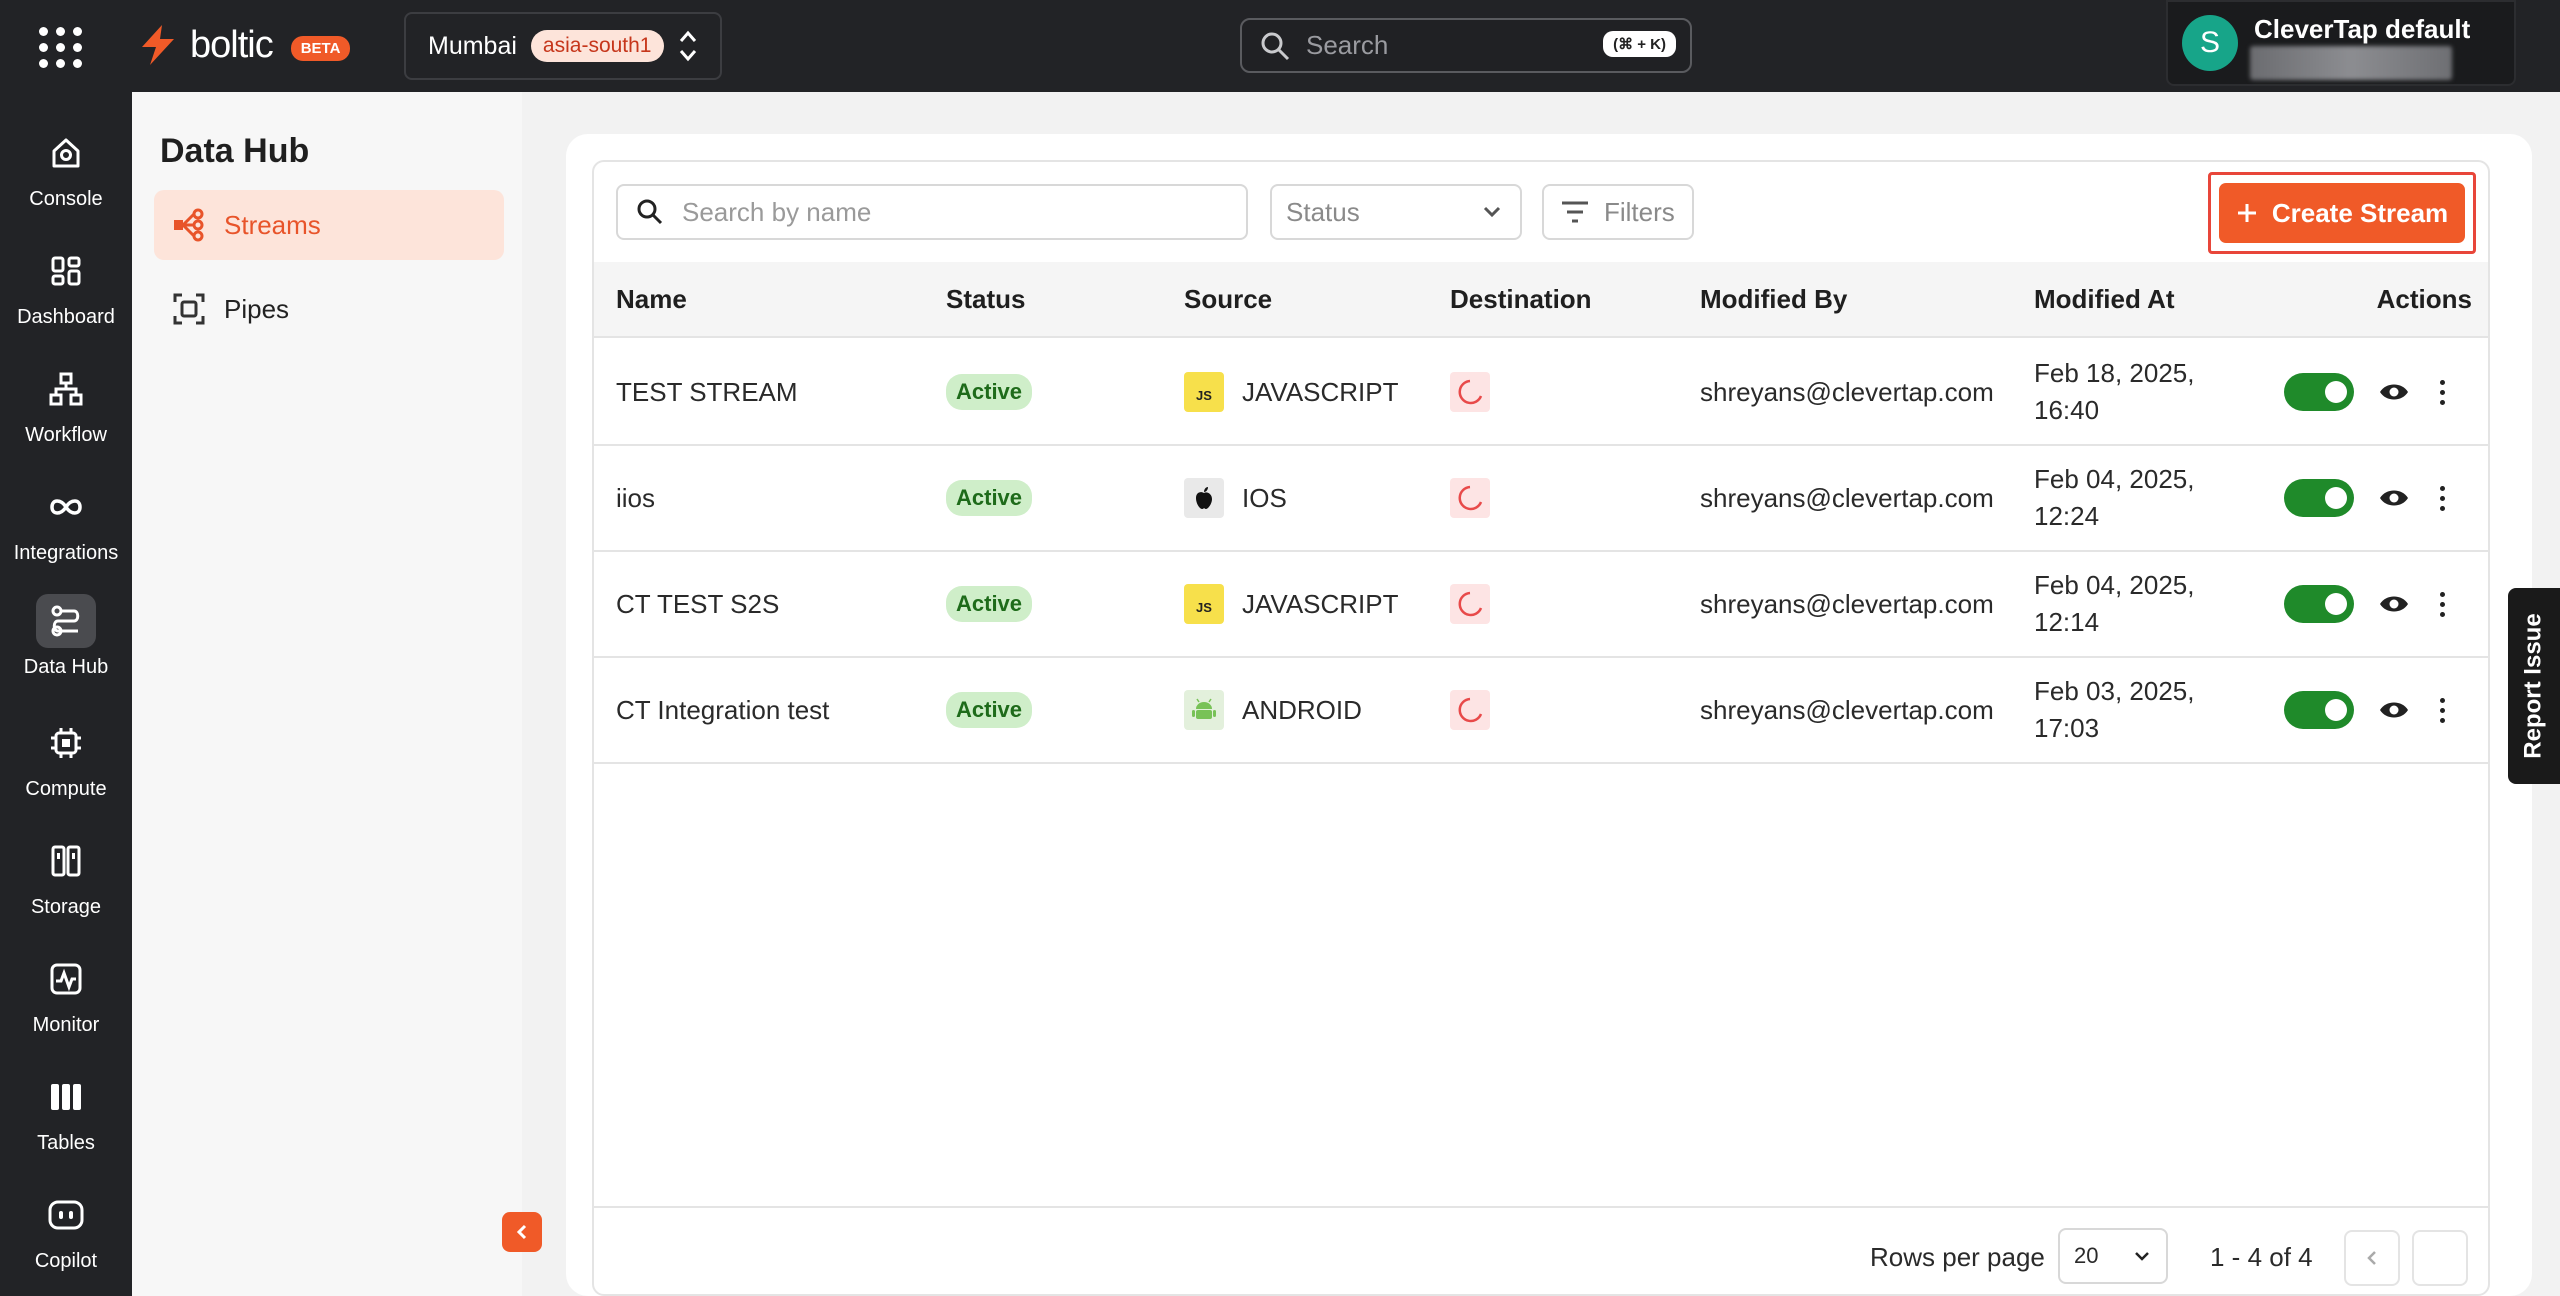 Image resolution: width=2560 pixels, height=1296 pixels. Describe the element at coordinates (66, 1261) in the screenshot. I see `rail-label: Copilot` at that location.